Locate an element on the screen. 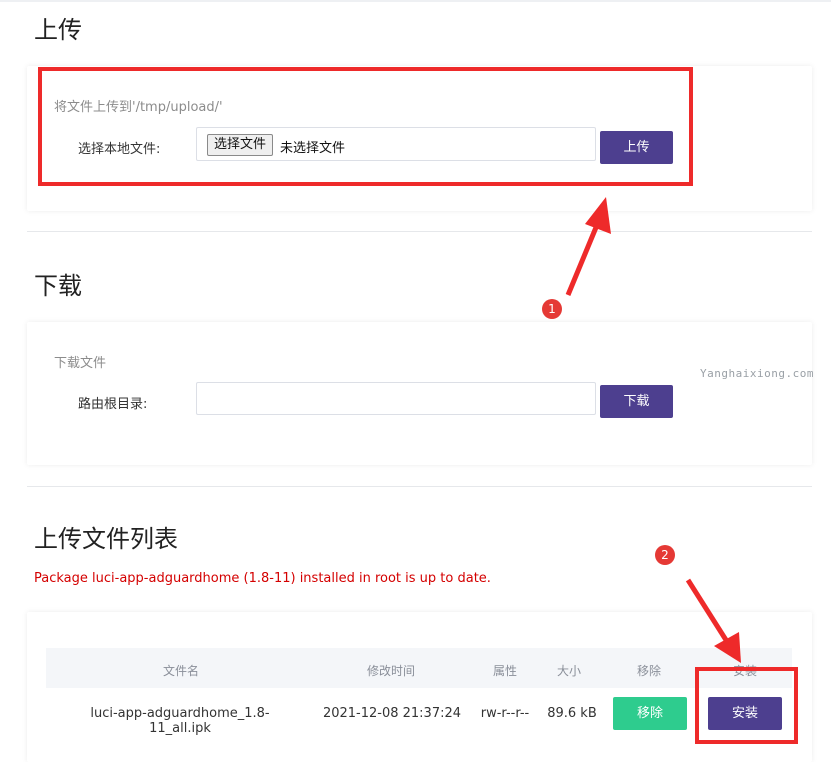 This screenshot has height=762, width=831. arrow-2-icon is located at coordinates (713, 620).